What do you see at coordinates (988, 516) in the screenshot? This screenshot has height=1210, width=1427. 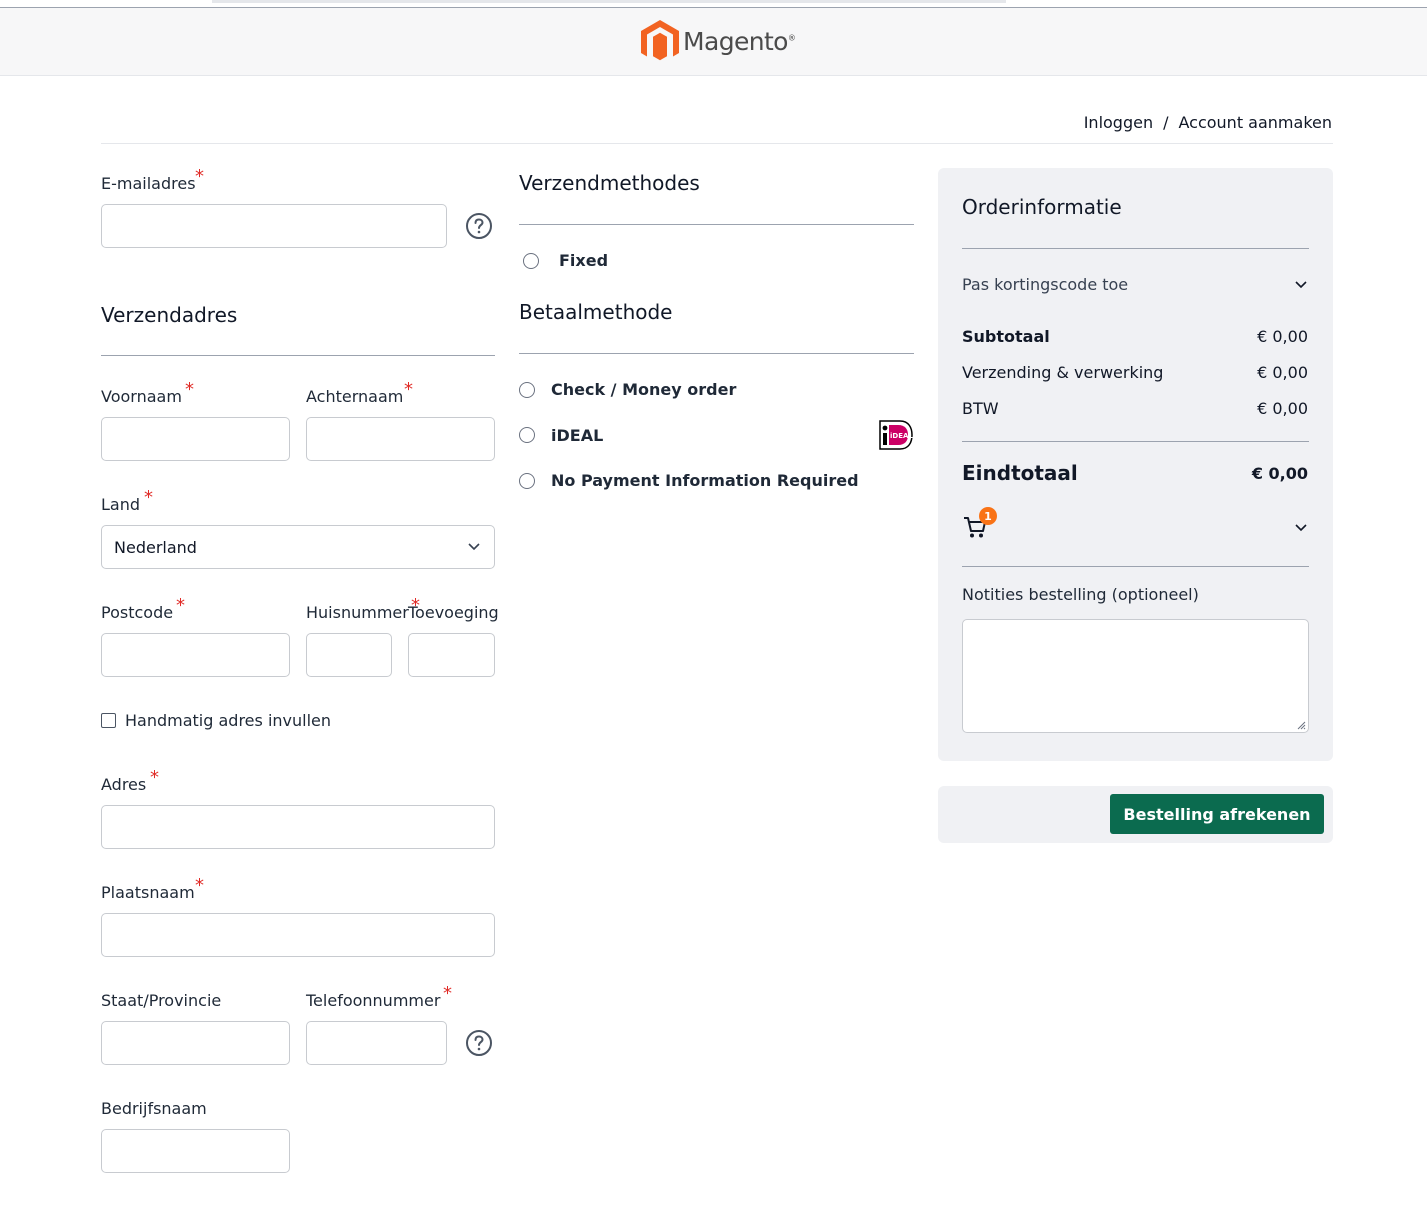 I see `cart-count-badge: 1` at bounding box center [988, 516].